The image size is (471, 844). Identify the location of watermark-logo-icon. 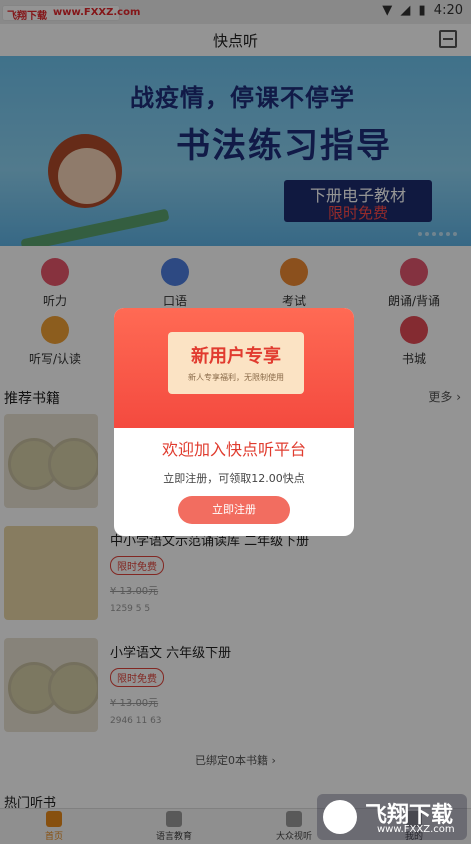
(340, 817).